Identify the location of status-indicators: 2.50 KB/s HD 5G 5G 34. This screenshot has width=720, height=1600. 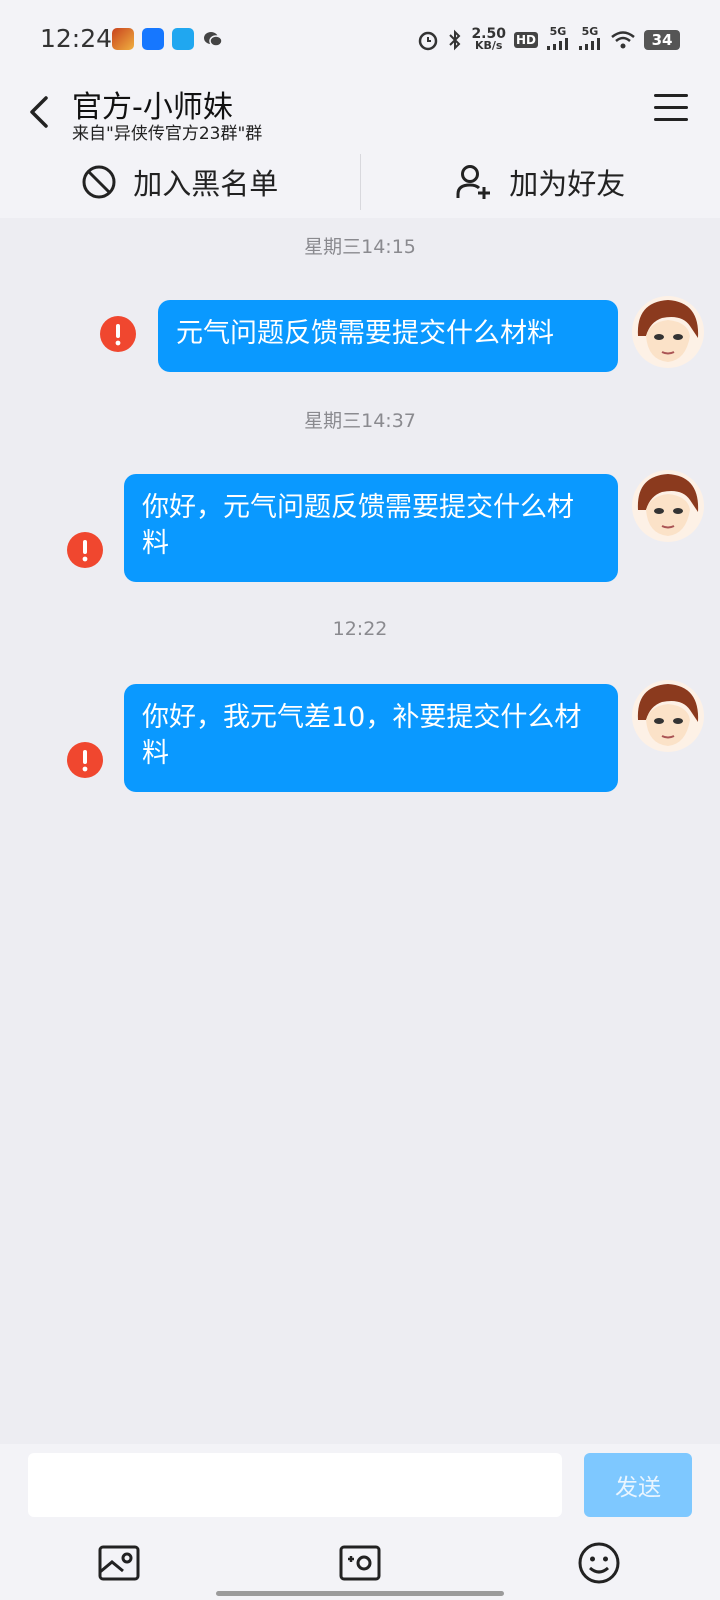
(548, 39).